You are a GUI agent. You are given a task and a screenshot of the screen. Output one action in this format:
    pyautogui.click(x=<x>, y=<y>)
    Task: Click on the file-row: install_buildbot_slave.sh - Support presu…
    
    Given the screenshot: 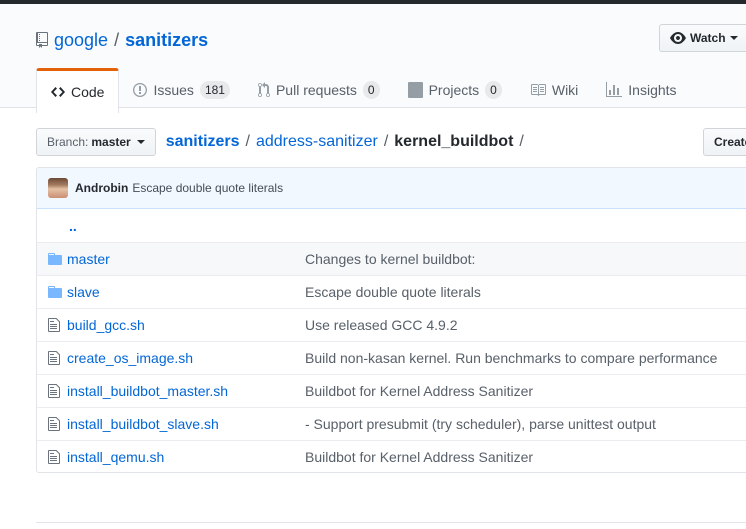 What is the action you would take?
    pyautogui.click(x=391, y=423)
    